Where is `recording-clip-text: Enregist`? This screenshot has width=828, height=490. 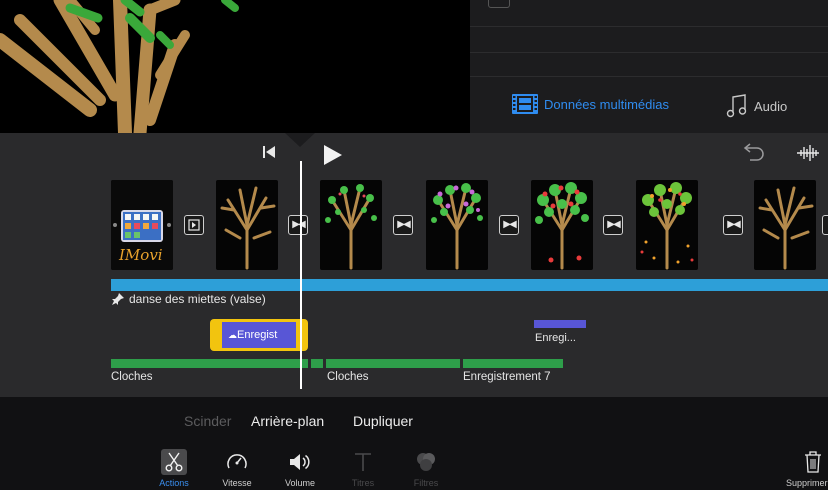
recording-clip-text: Enregist is located at coordinates (257, 335).